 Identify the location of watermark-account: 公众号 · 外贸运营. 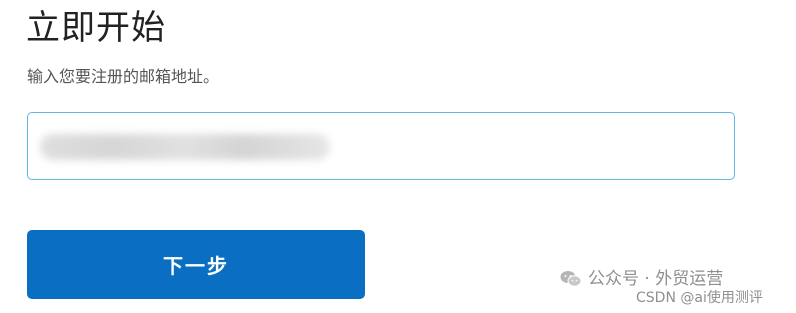
(656, 279).